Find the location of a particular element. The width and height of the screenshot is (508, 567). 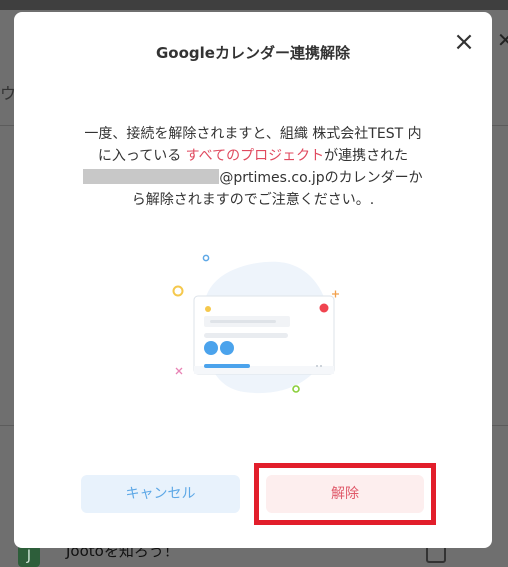

card-progress is located at coordinates (227, 366).